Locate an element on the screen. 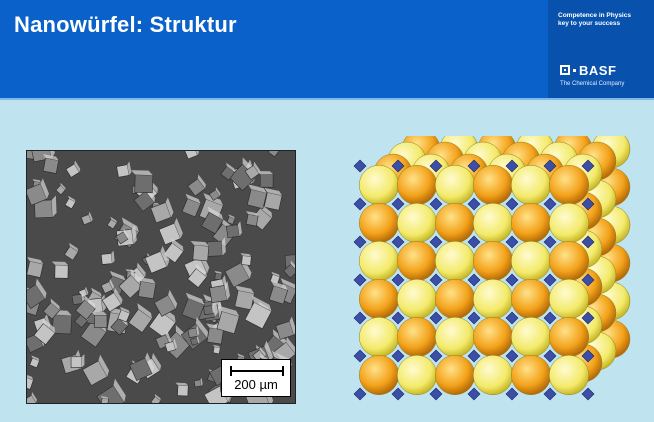  tagline-line-1: Competence in Physics is located at coordinates (594, 15).